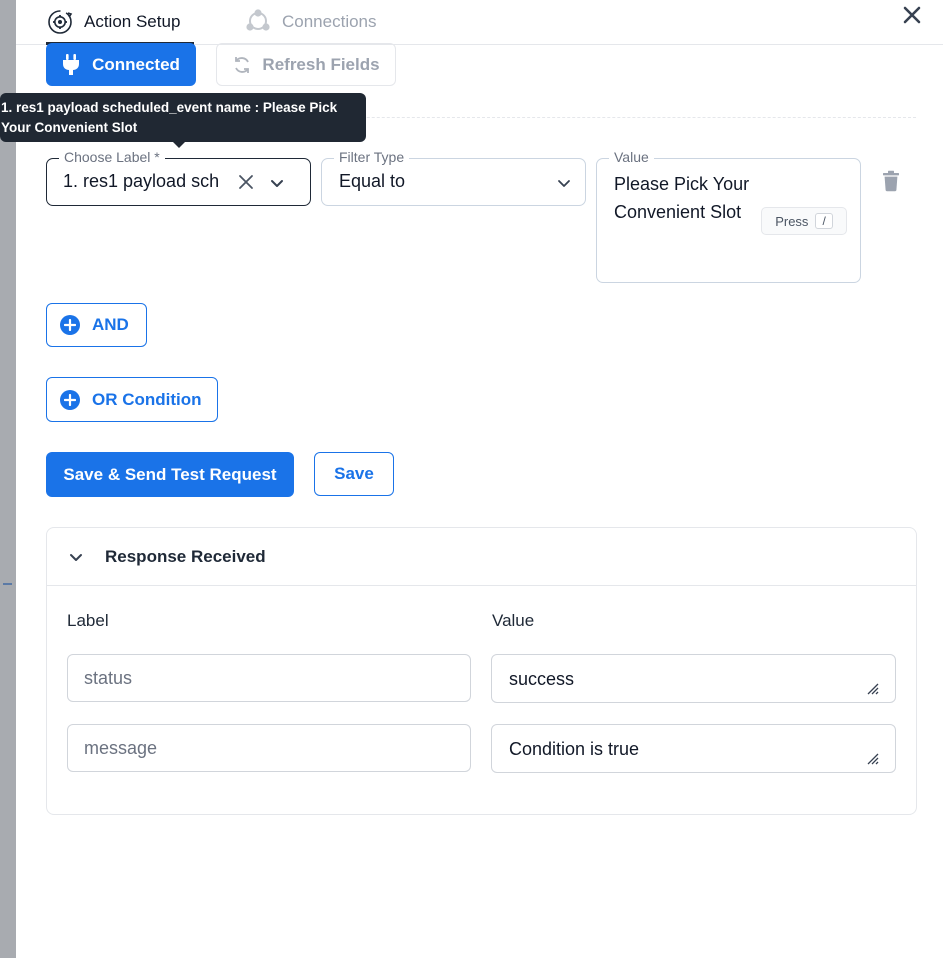 This screenshot has width=943, height=958. Describe the element at coordinates (246, 182) in the screenshot. I see `clear-x-icon` at that location.